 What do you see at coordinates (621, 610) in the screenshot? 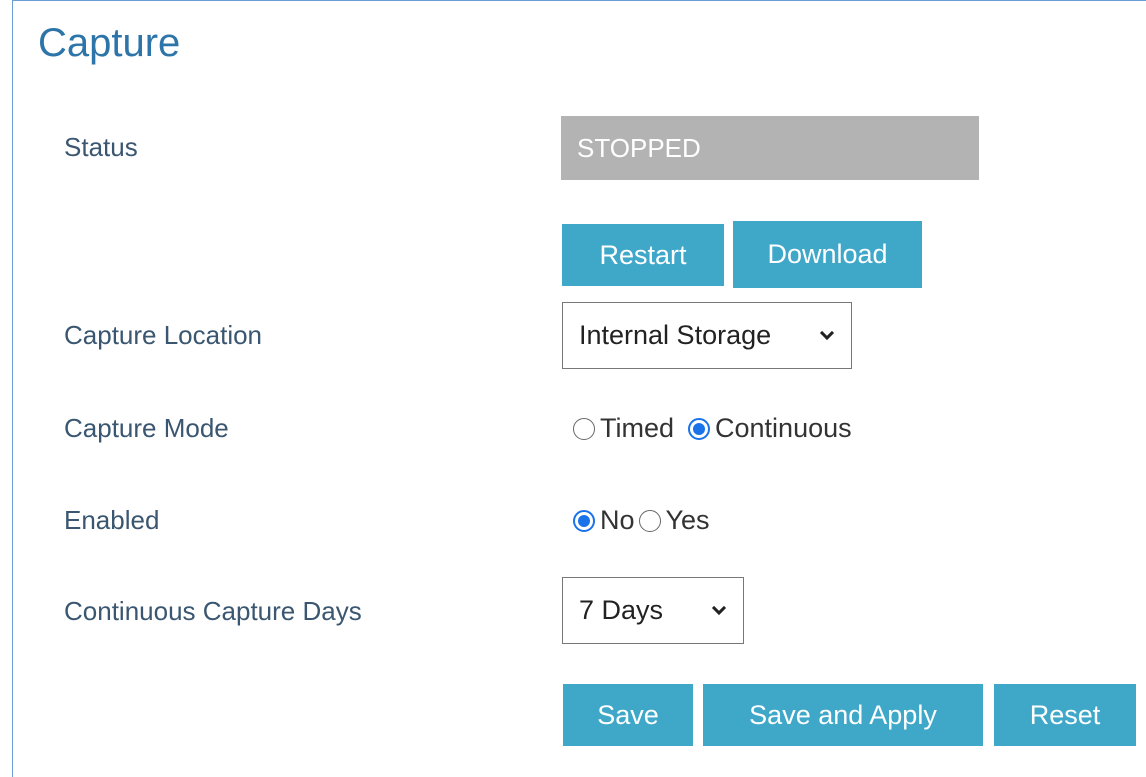
I see `continuous-capture-days-value: 7 Days` at bounding box center [621, 610].